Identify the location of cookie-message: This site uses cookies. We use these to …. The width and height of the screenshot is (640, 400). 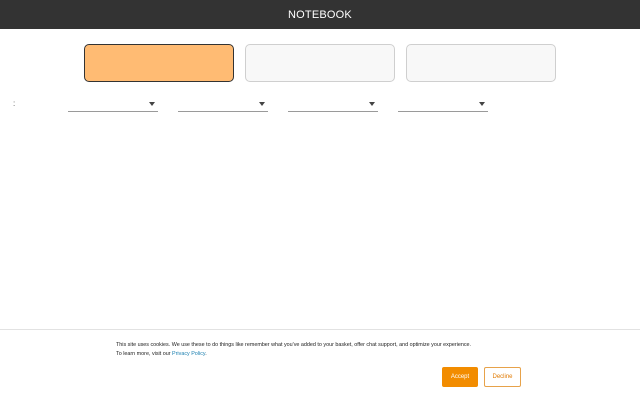
(326, 349).